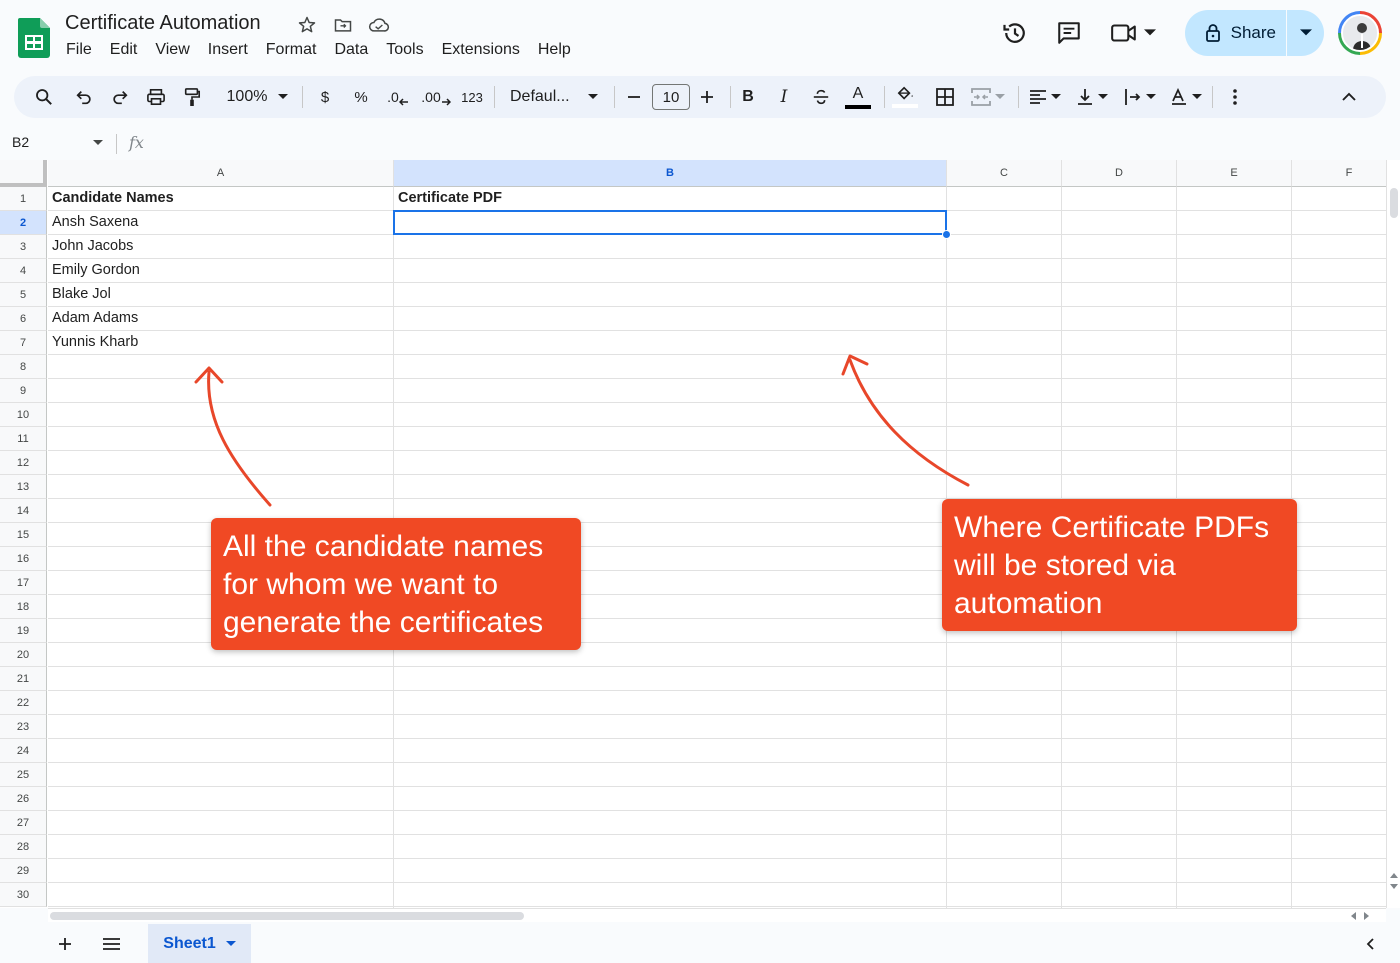 Image resolution: width=1400 pixels, height=963 pixels. Describe the element at coordinates (221, 822) in the screenshot. I see `cell-a27` at that location.